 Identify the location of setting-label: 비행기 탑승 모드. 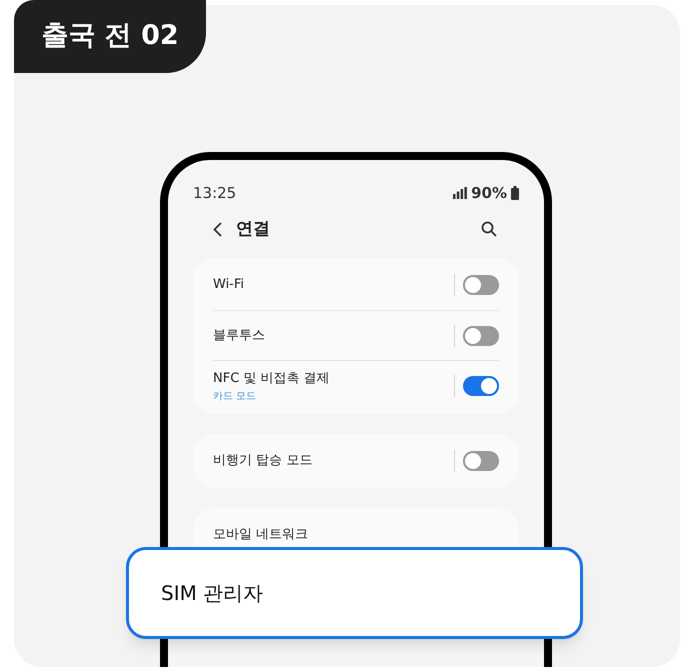
(262, 460).